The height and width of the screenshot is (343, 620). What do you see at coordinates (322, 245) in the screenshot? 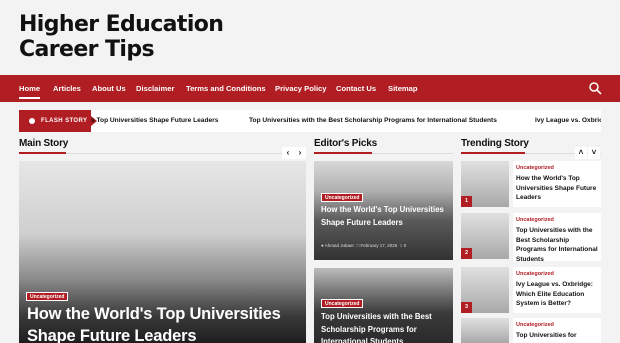
I see `author-icon: ●` at bounding box center [322, 245].